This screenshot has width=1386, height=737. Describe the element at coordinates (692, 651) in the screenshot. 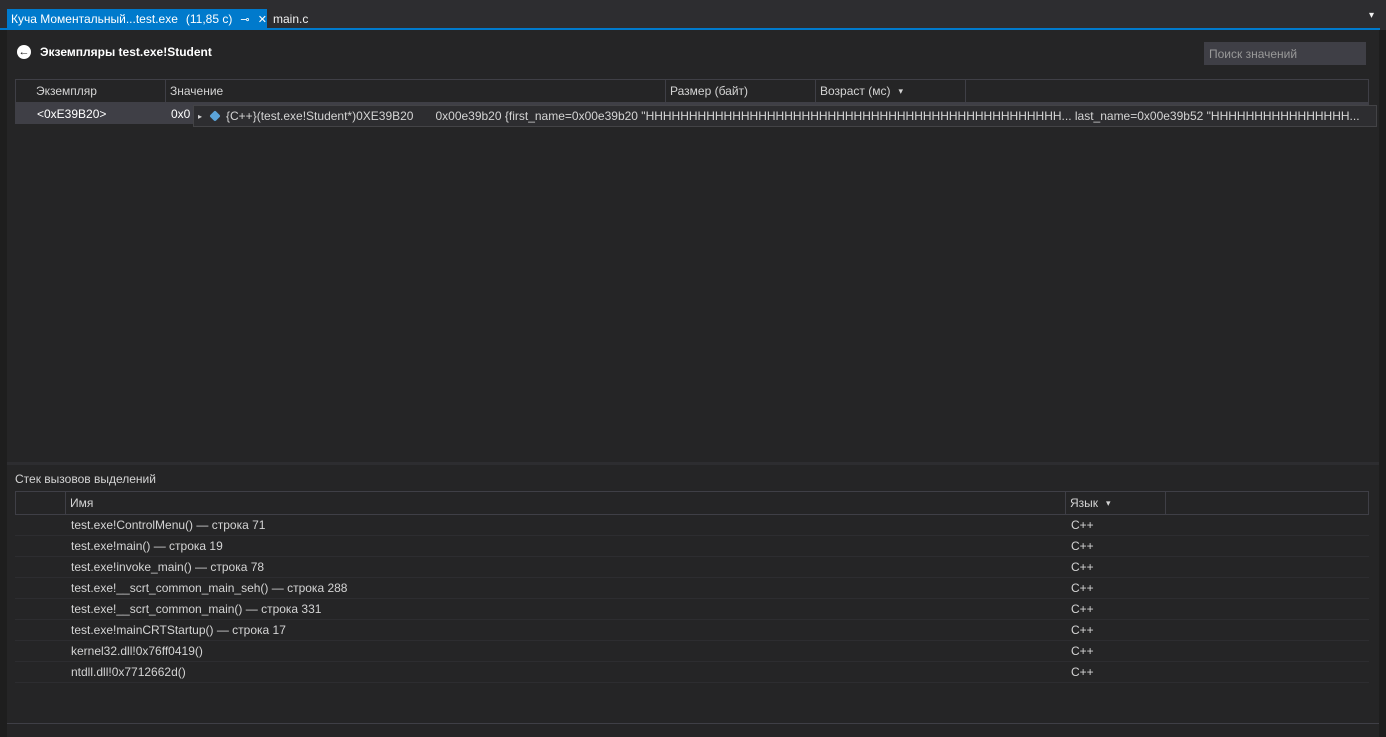

I see `table-row: kernel32.dll!0x76ff0419() C++` at that location.